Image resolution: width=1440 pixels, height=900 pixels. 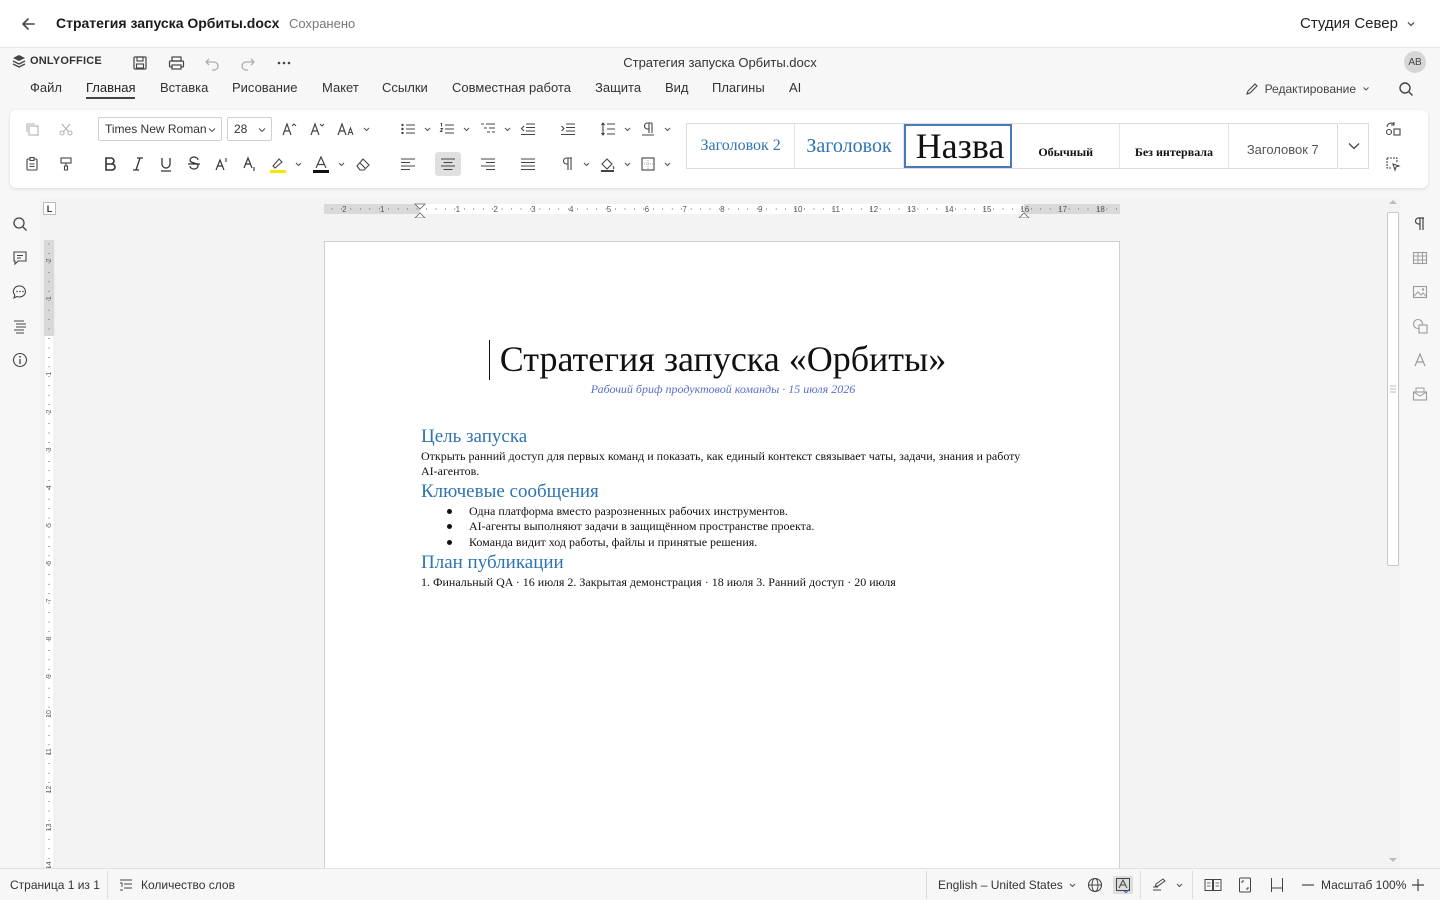 I want to click on page-indicator: Страница 1 из 1, so click(x=55, y=885).